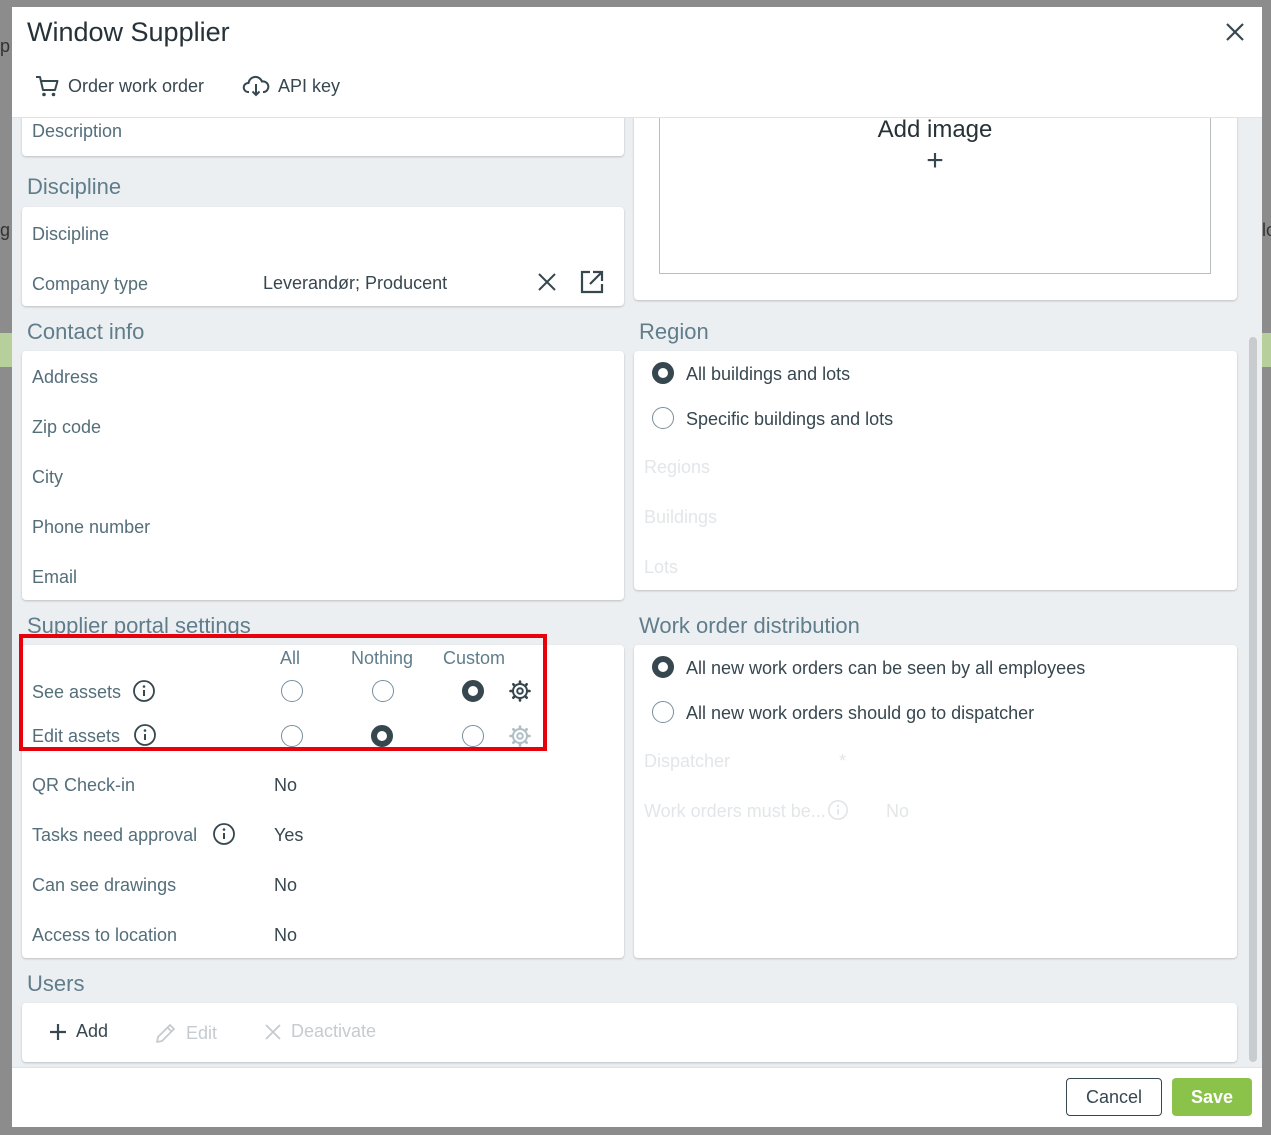 This screenshot has width=1271, height=1135. I want to click on api-key-button: API key, so click(291, 86).